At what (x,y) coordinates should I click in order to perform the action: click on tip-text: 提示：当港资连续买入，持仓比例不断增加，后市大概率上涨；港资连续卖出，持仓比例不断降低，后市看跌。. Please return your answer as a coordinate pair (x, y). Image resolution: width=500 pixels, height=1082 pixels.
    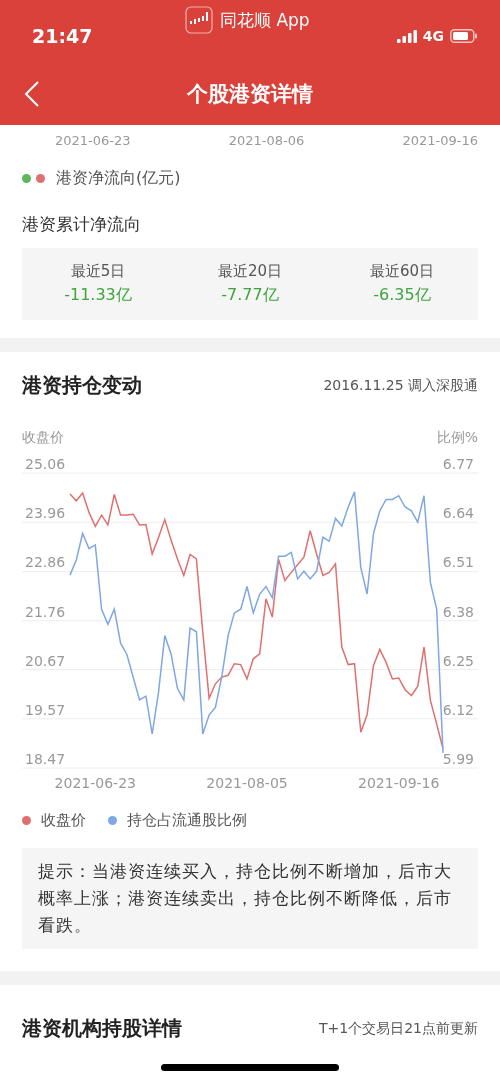
    Looking at the image, I should click on (250, 898).